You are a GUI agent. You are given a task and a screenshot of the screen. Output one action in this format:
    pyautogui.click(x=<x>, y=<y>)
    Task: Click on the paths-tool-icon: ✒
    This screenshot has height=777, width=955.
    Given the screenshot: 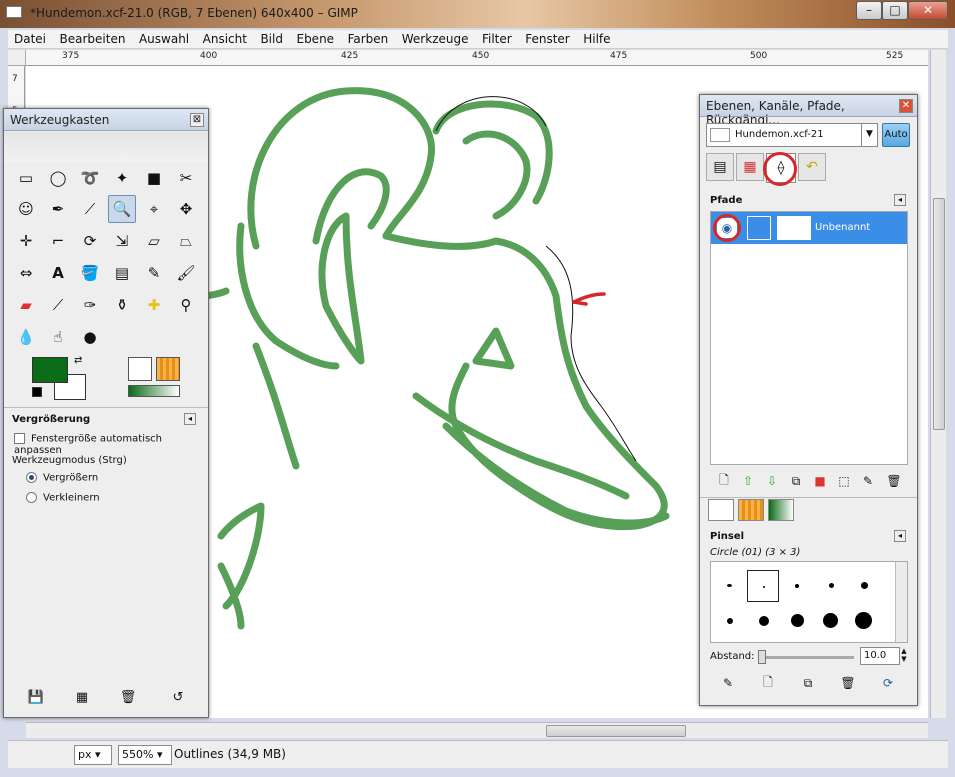 What is the action you would take?
    pyautogui.click(x=58, y=209)
    